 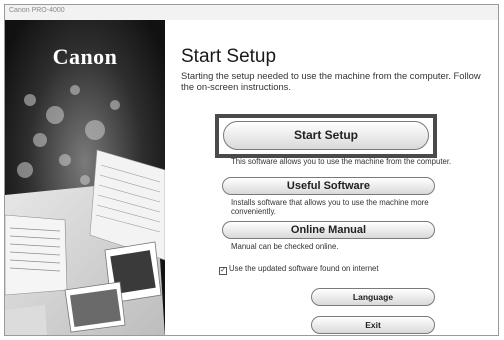 What do you see at coordinates (326, 135) in the screenshot?
I see `start-setup-button: Start Setup` at bounding box center [326, 135].